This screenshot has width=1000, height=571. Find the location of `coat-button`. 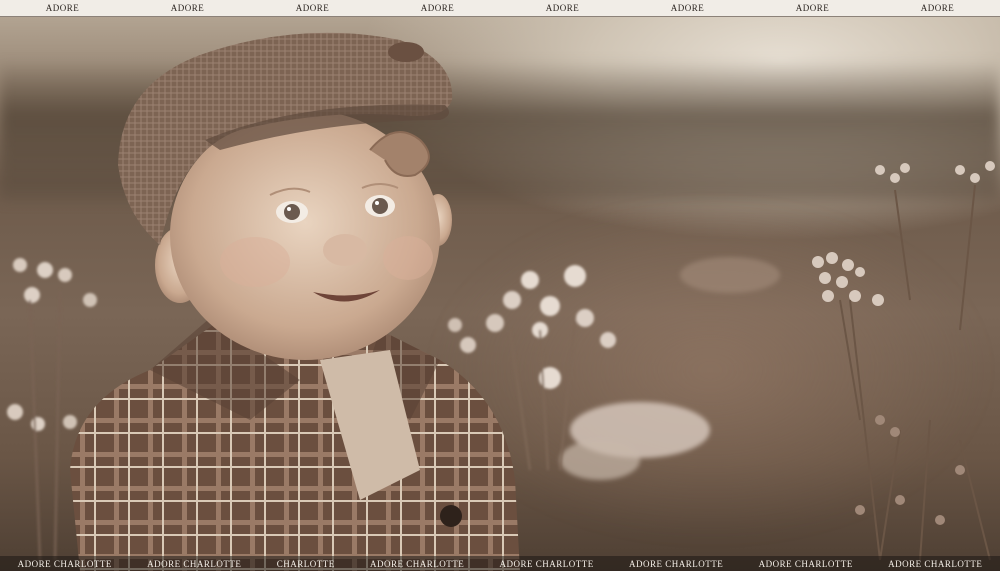

coat-button is located at coordinates (451, 516).